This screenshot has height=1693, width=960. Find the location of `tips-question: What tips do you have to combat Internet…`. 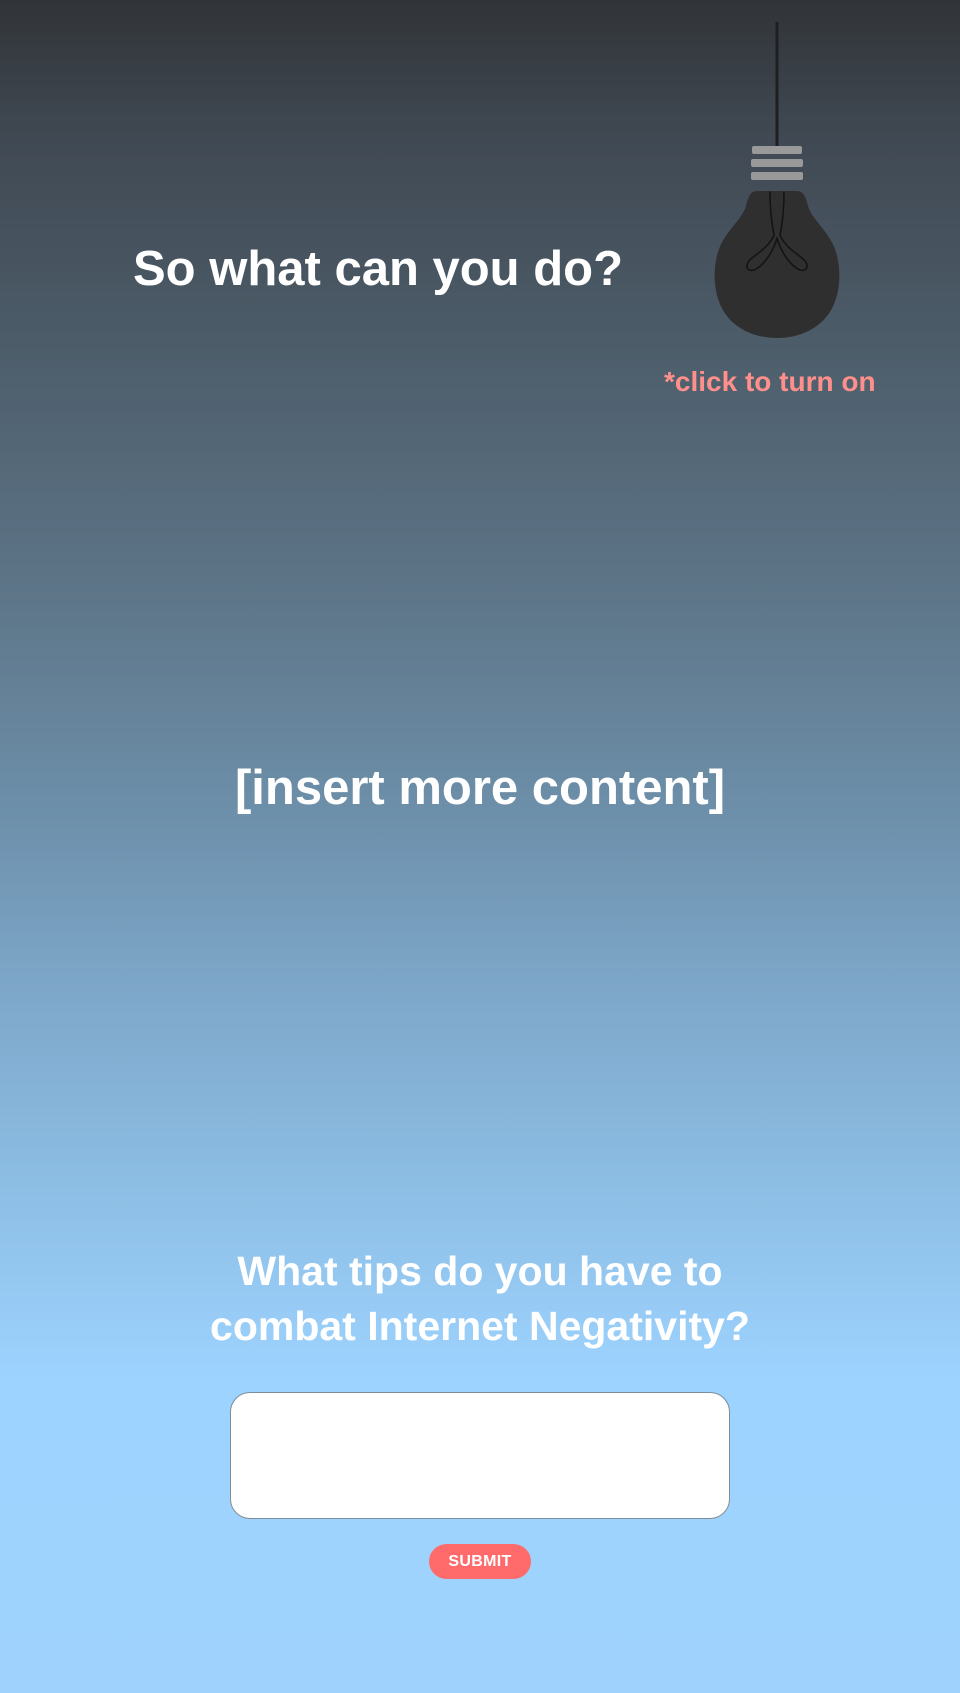

tips-question: What tips do you have to combat Internet… is located at coordinates (480, 1299).